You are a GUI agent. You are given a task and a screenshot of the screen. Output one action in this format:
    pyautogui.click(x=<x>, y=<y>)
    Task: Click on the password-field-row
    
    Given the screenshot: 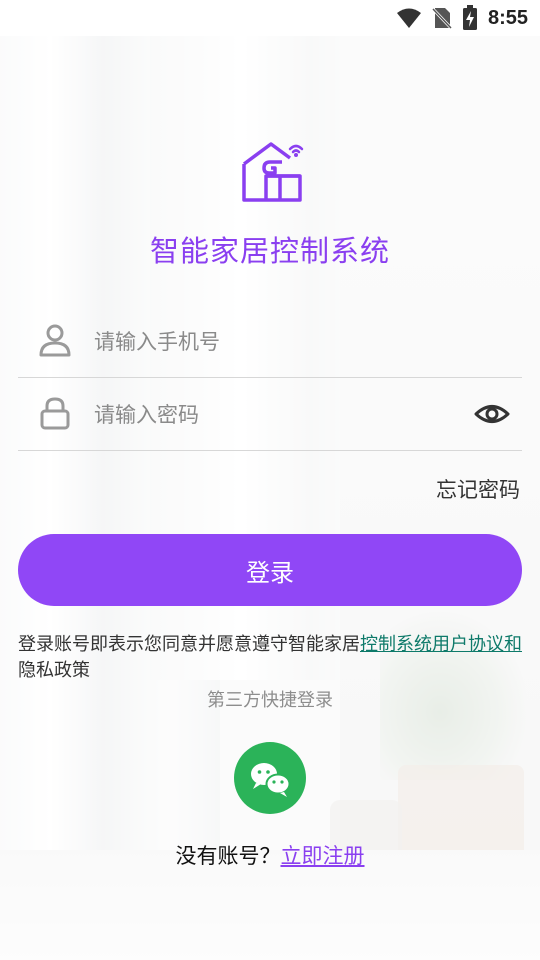 What is the action you would take?
    pyautogui.click(x=270, y=414)
    